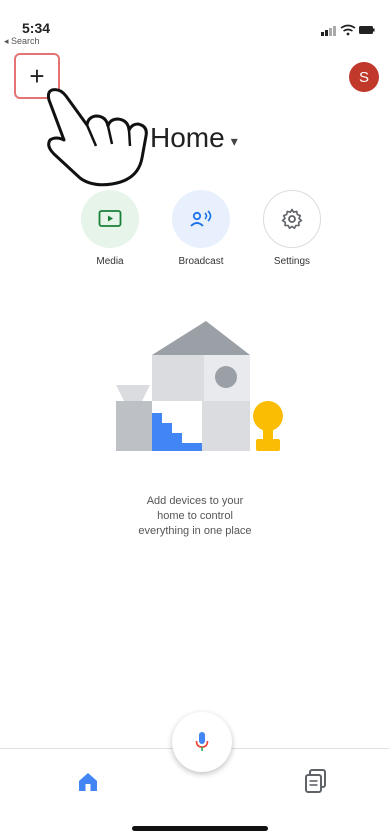 This screenshot has width=389, height=836. Describe the element at coordinates (195, 501) in the screenshot. I see `empty-state-line: Add devices to your` at that location.